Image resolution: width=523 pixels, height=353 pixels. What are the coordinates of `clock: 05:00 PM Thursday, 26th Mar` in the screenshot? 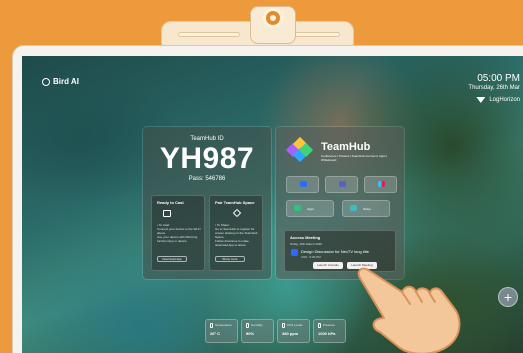 It's located at (494, 82).